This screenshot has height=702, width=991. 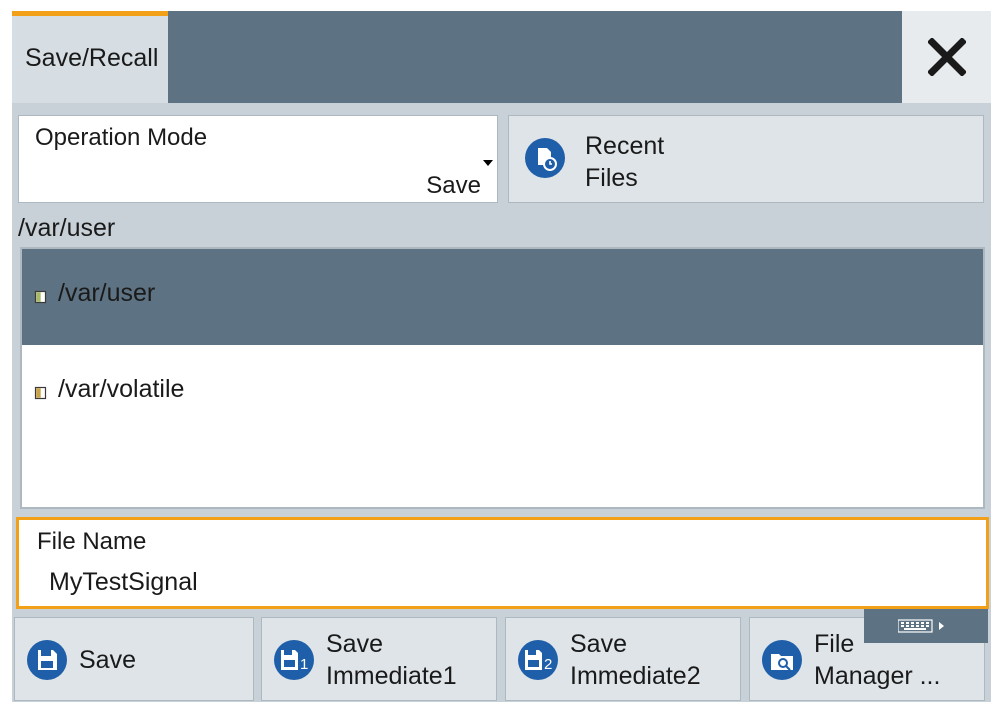 What do you see at coordinates (92, 541) in the screenshot?
I see `file-name-label: File Name` at bounding box center [92, 541].